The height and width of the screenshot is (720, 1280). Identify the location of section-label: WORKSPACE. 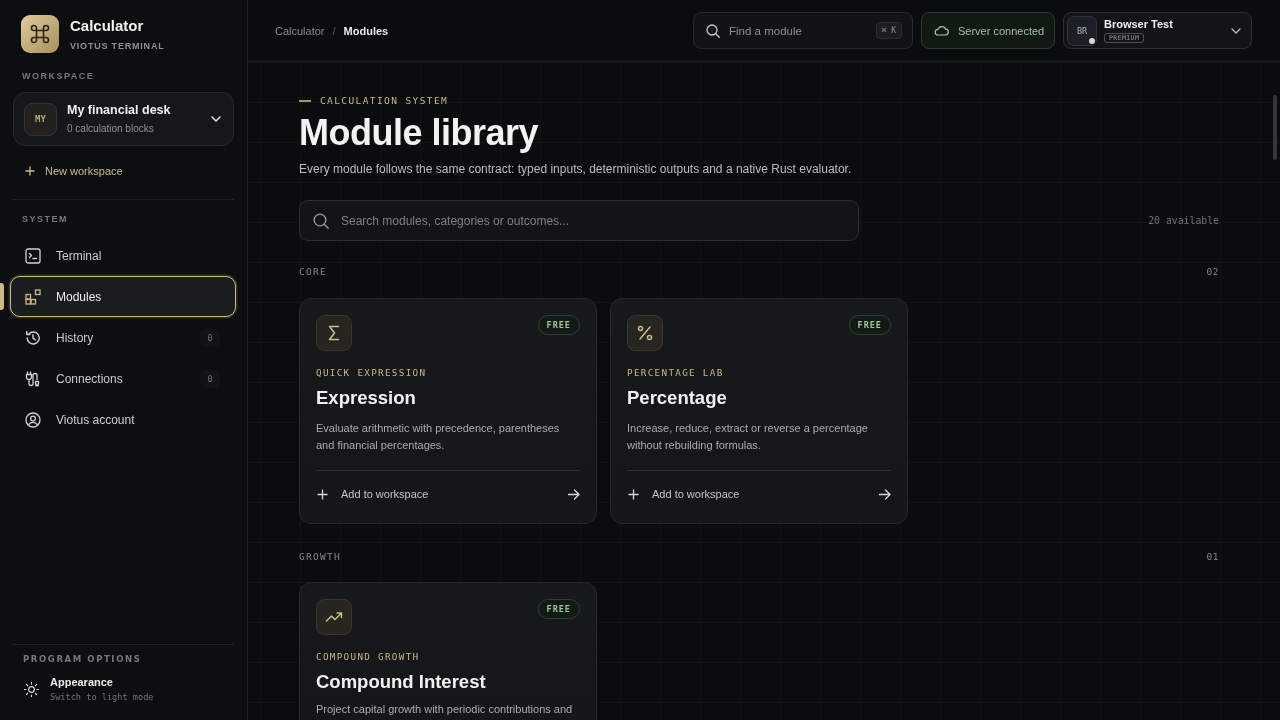
(58, 76).